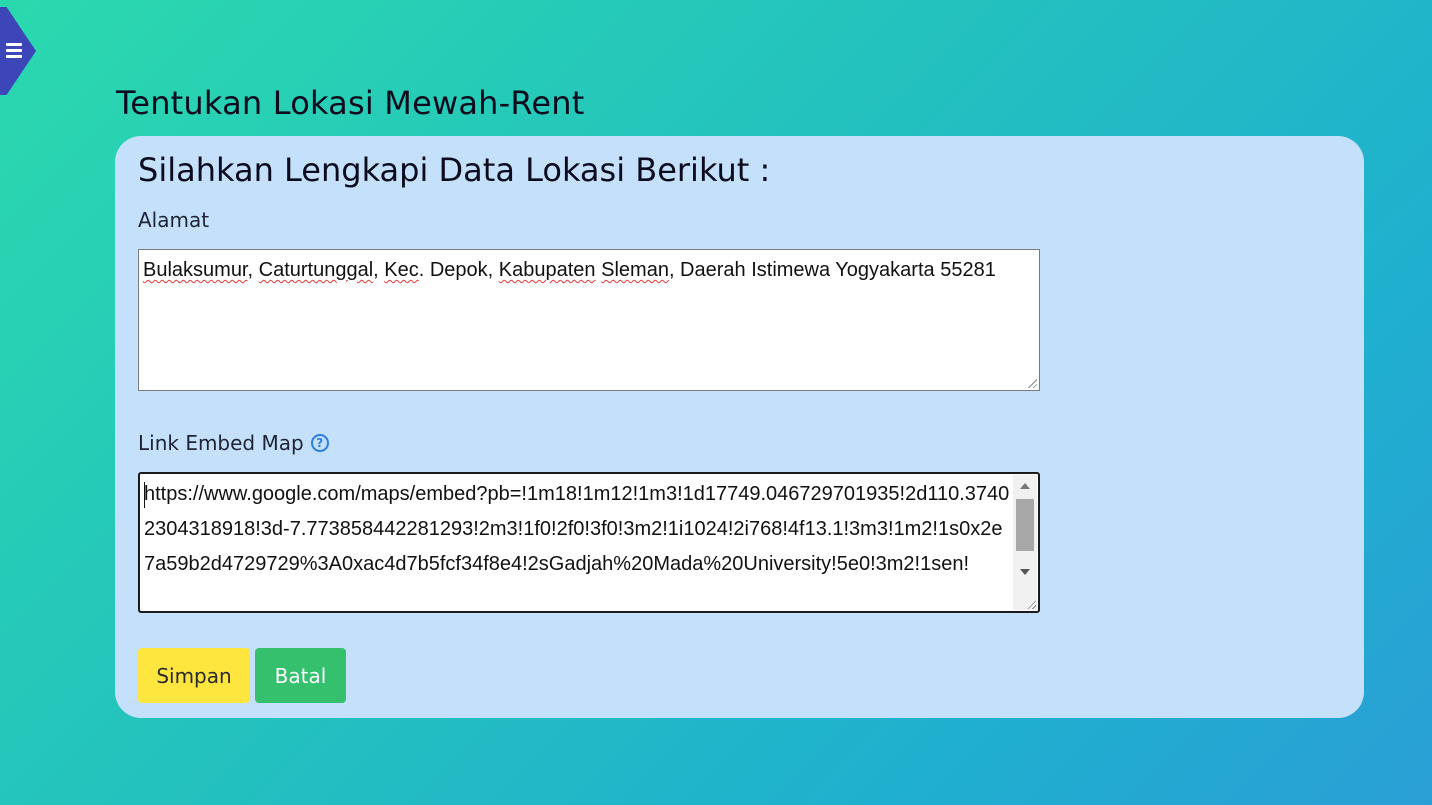  Describe the element at coordinates (144, 495) in the screenshot. I see `text-caret` at that location.